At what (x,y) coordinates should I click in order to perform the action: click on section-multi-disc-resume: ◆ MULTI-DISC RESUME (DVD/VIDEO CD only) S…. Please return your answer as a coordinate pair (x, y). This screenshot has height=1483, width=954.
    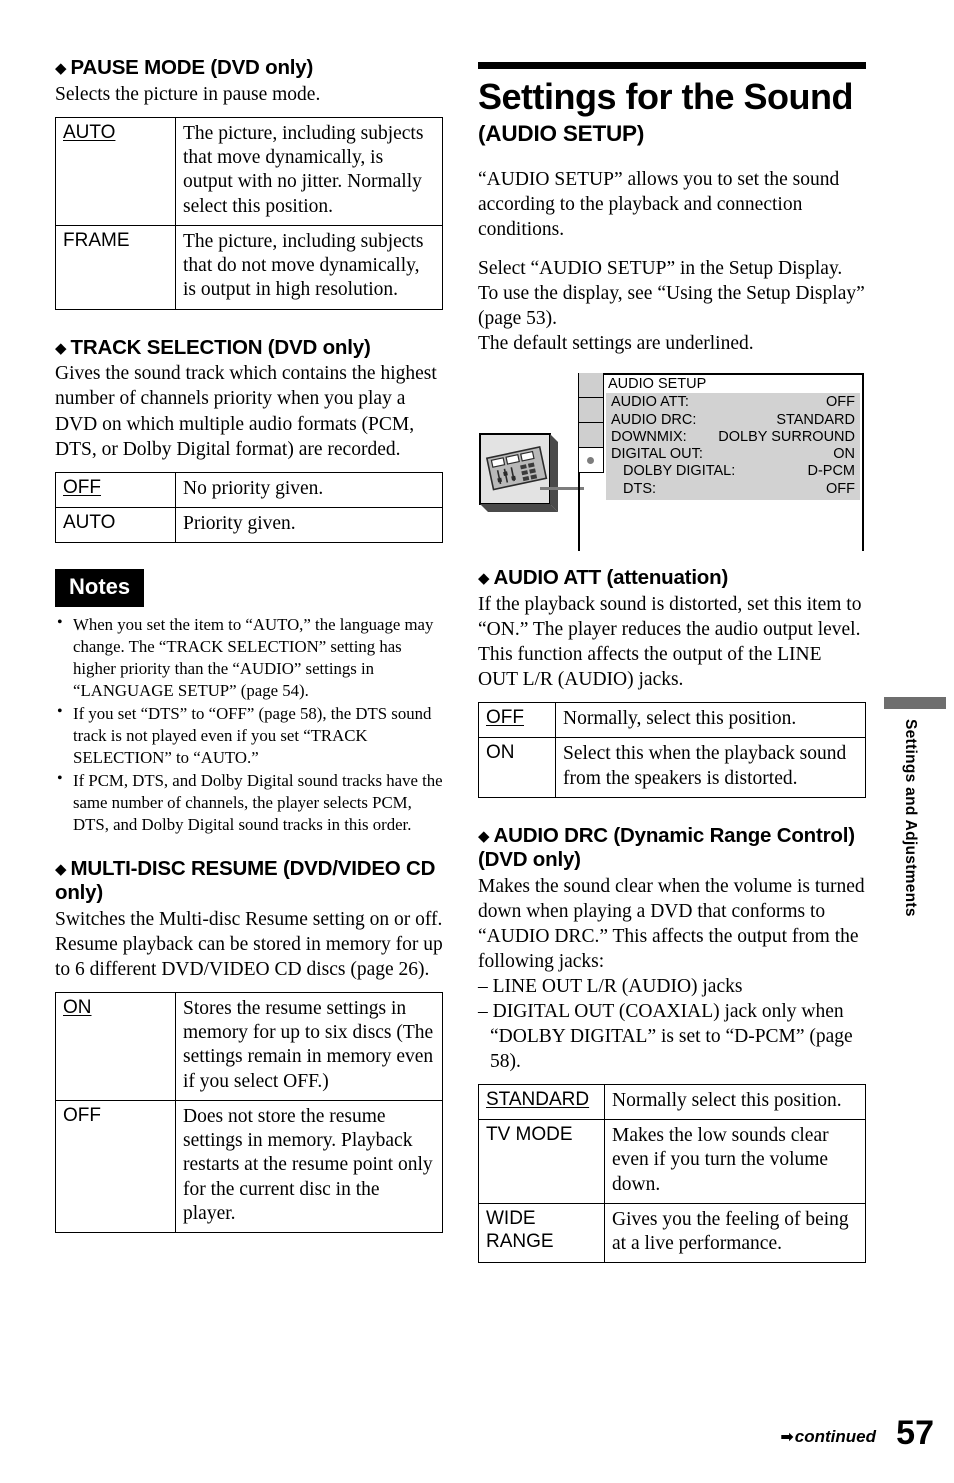
    Looking at the image, I should click on (249, 1045).